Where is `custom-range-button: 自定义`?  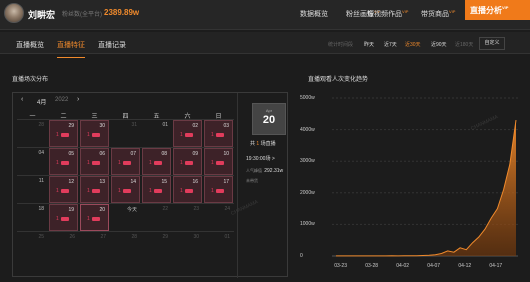
custom-range-button: 自定义 is located at coordinates (492, 43).